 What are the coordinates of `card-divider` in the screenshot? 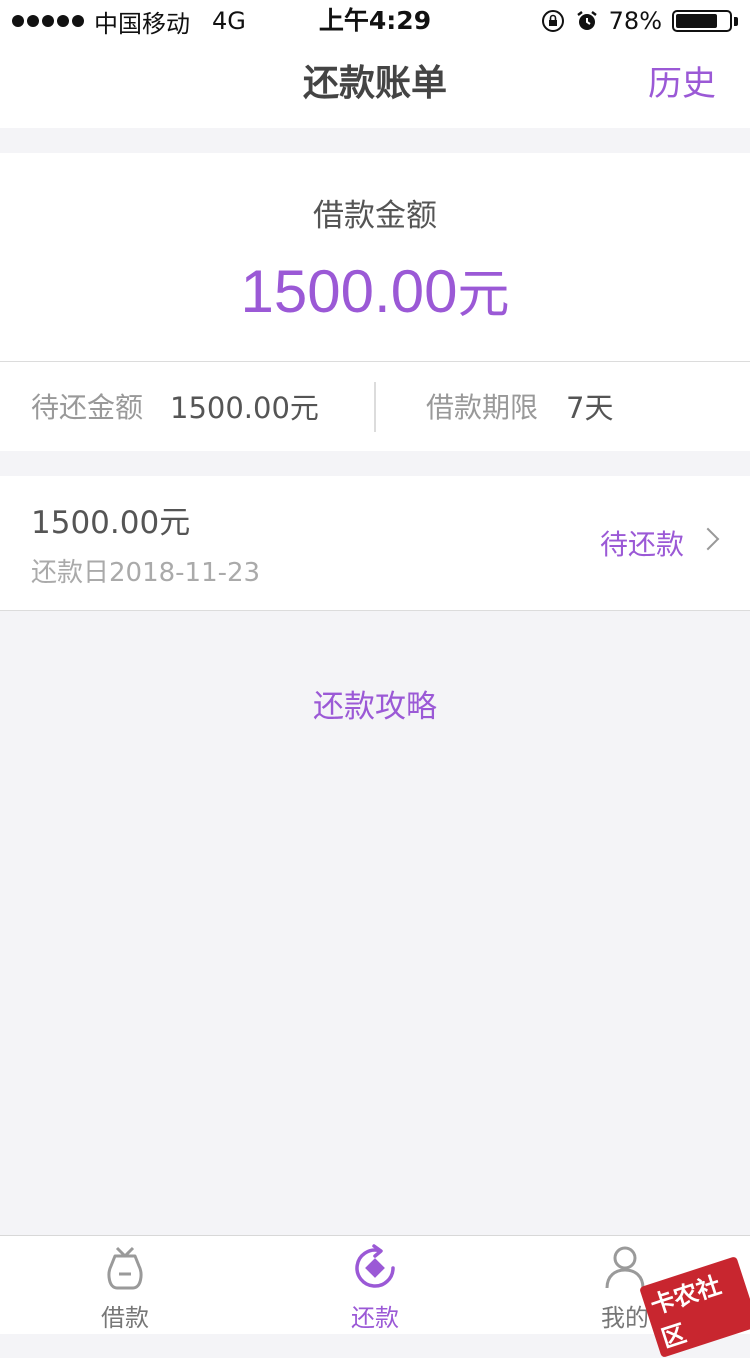 It's located at (375, 361).